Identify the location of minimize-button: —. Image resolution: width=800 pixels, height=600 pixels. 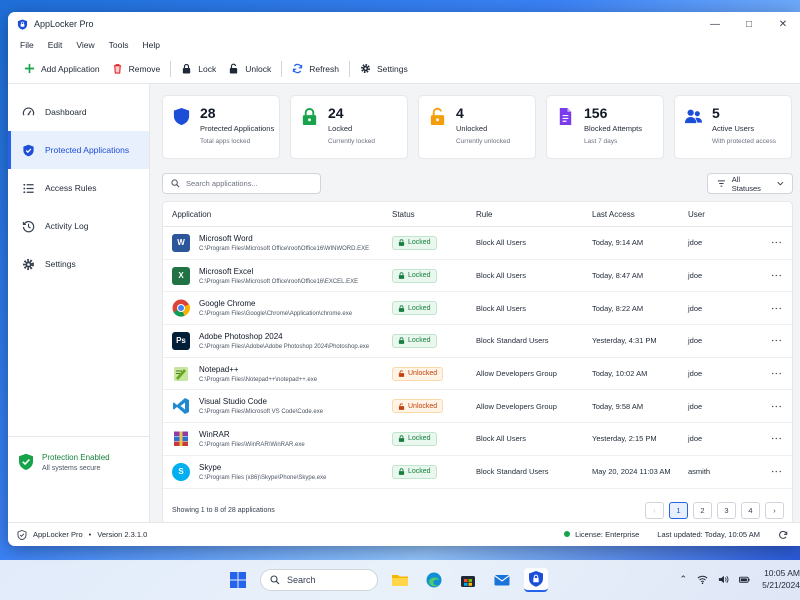
(715, 24).